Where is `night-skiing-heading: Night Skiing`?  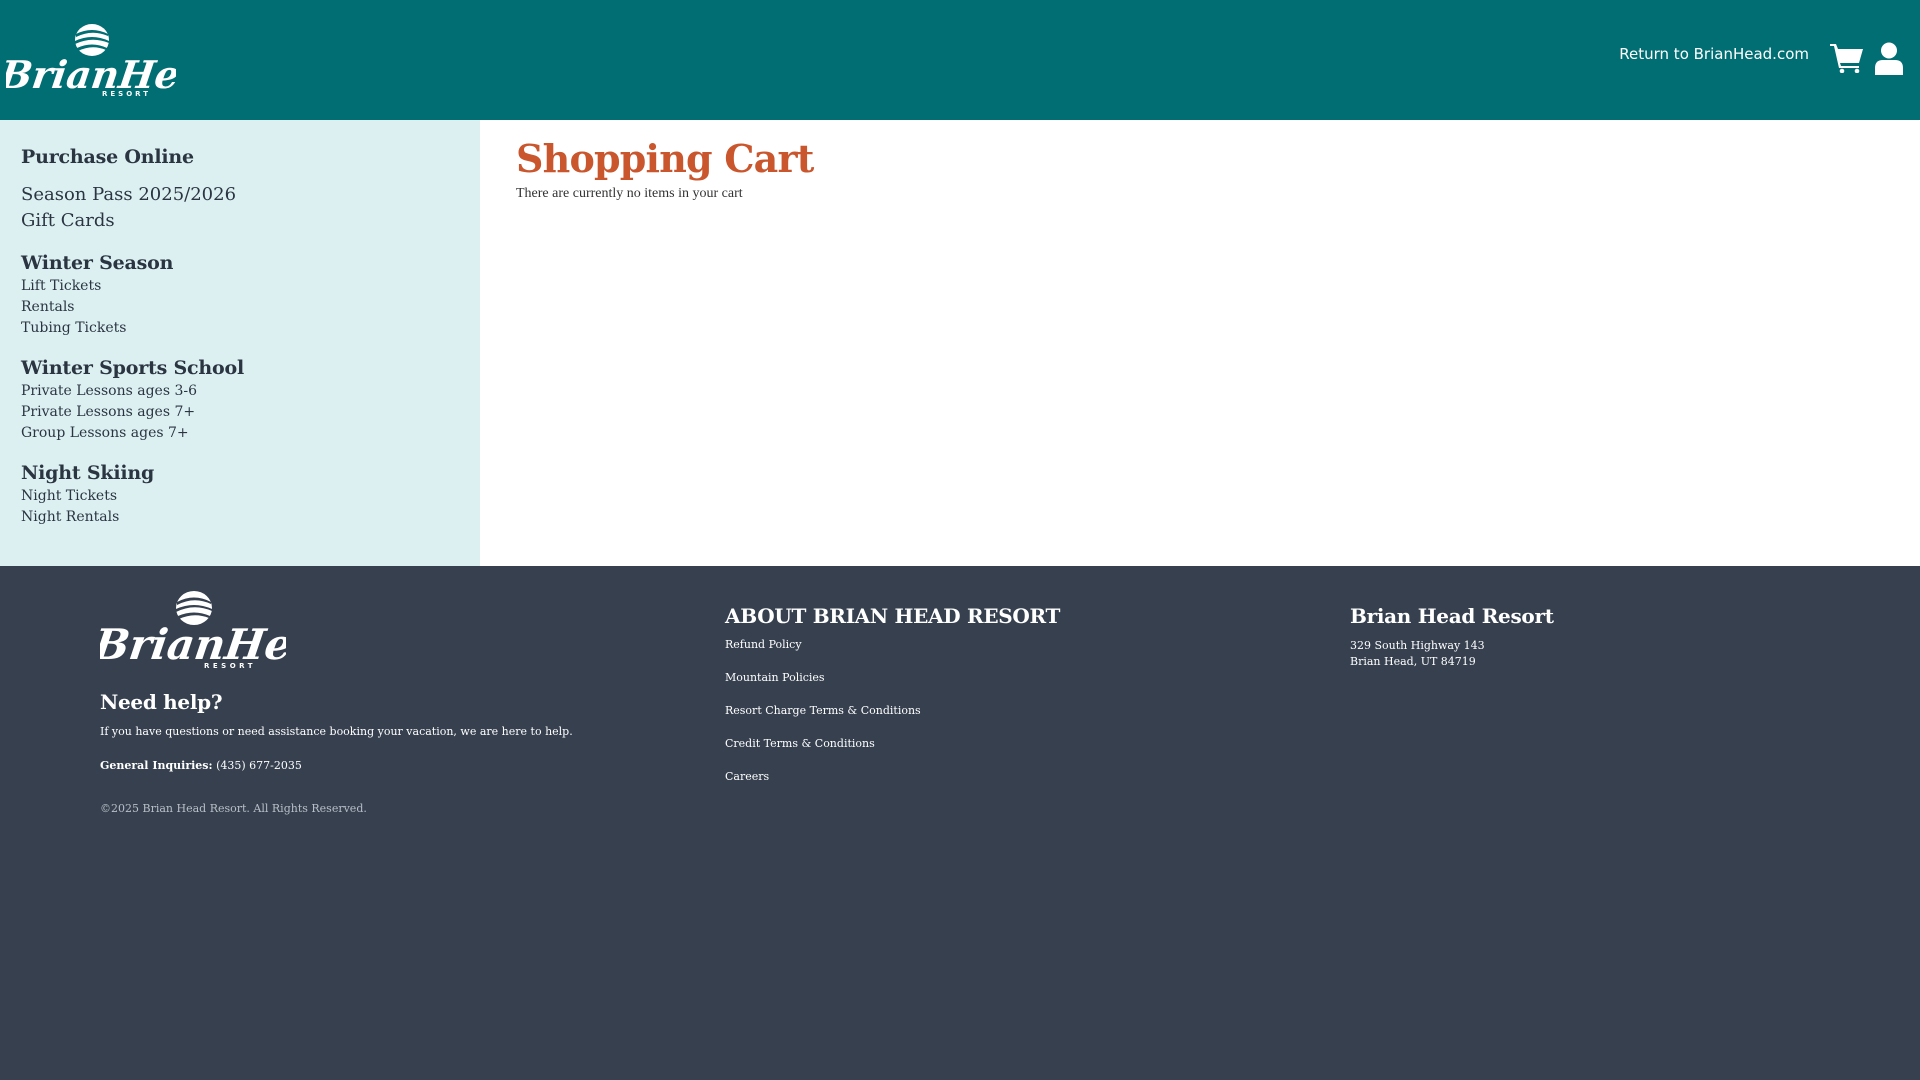 night-skiing-heading: Night Skiing is located at coordinates (88, 473).